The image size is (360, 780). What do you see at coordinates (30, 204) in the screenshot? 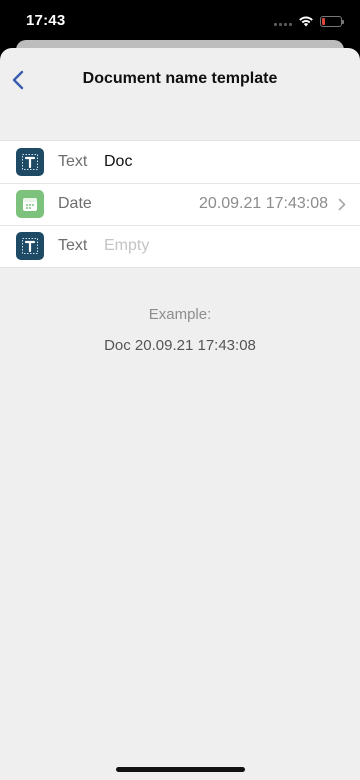
I see `calendar-icon` at bounding box center [30, 204].